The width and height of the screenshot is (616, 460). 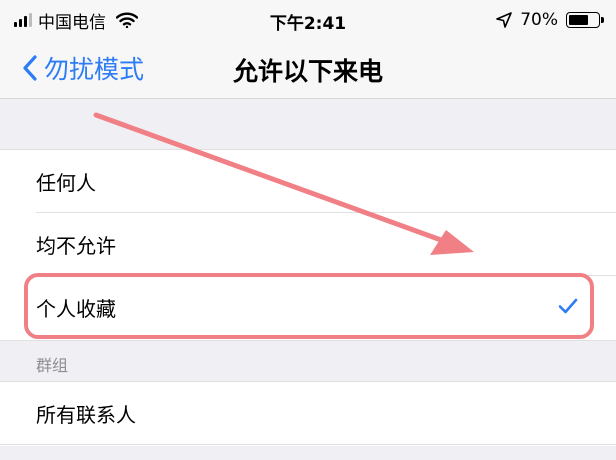 What do you see at coordinates (308, 124) in the screenshot?
I see `section-spacer` at bounding box center [308, 124].